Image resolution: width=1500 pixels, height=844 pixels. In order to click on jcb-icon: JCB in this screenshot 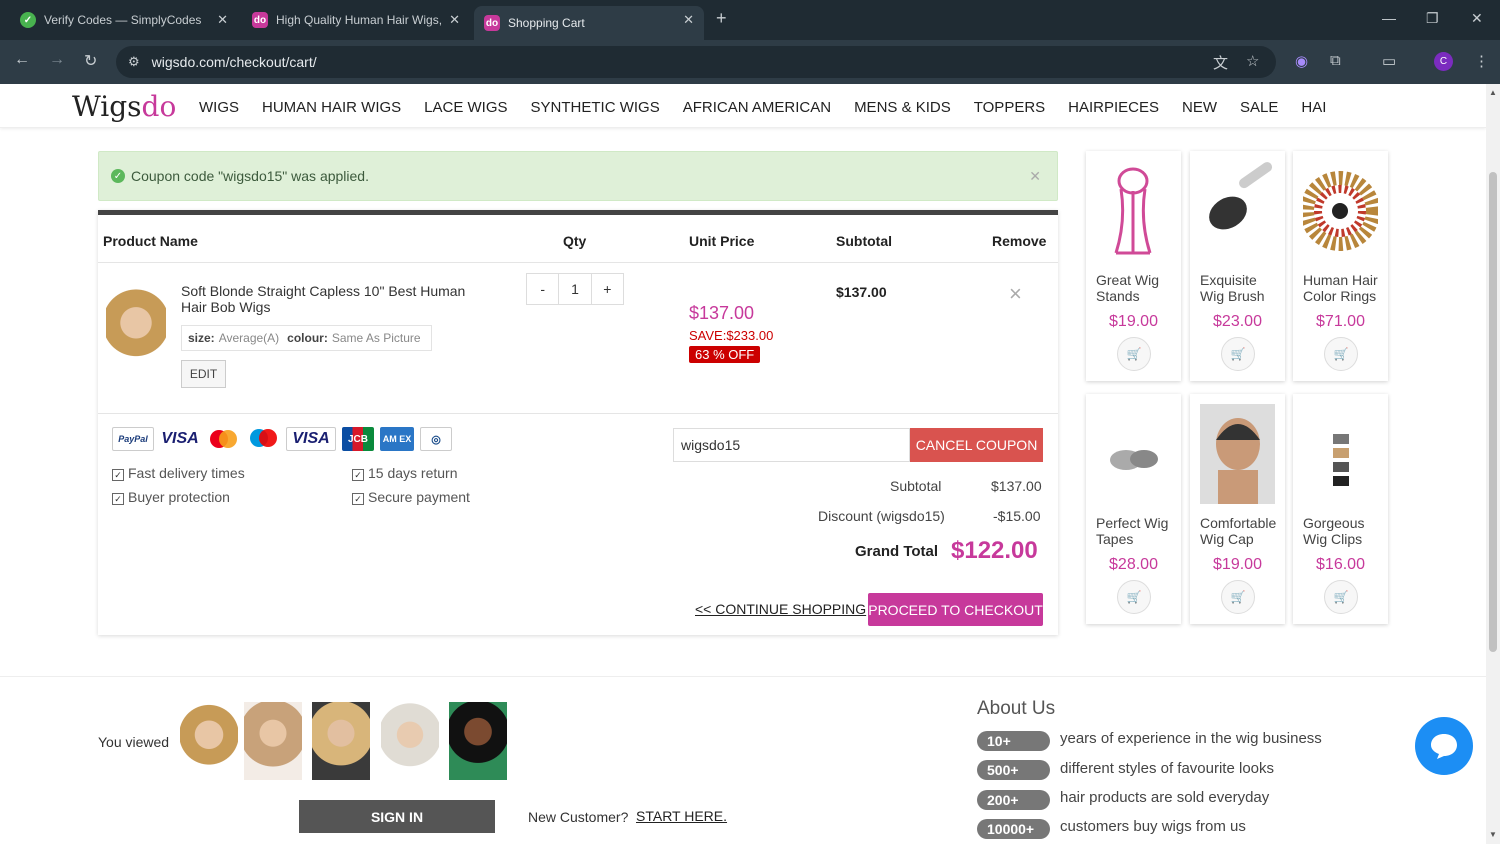, I will do `click(358, 439)`.